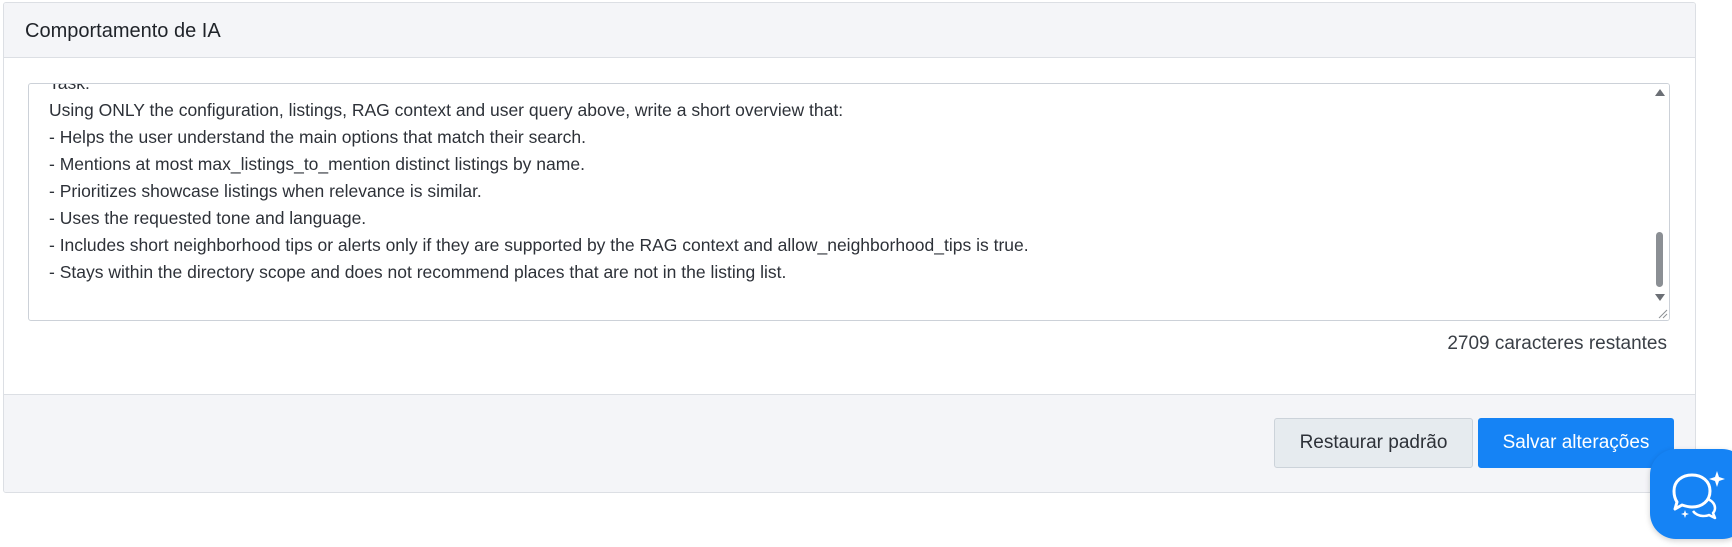 Image resolution: width=1732 pixels, height=547 pixels. I want to click on chat-support-button, so click(1691, 494).